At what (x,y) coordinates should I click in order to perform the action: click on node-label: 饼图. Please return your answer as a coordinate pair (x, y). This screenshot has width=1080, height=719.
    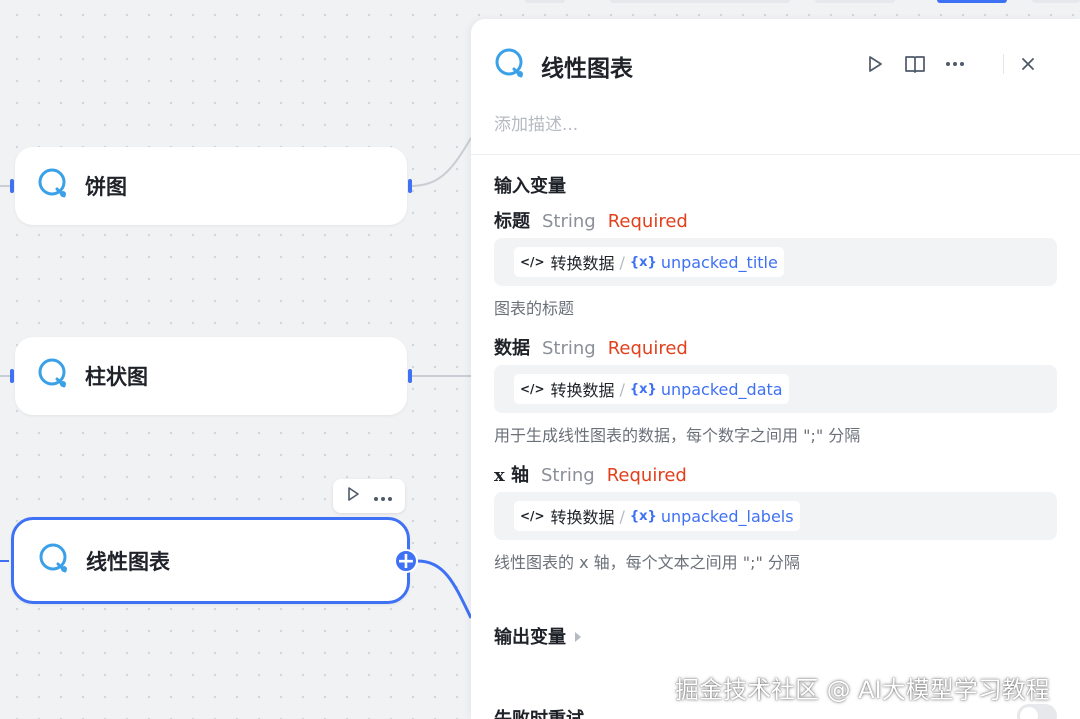
    Looking at the image, I should click on (106, 187).